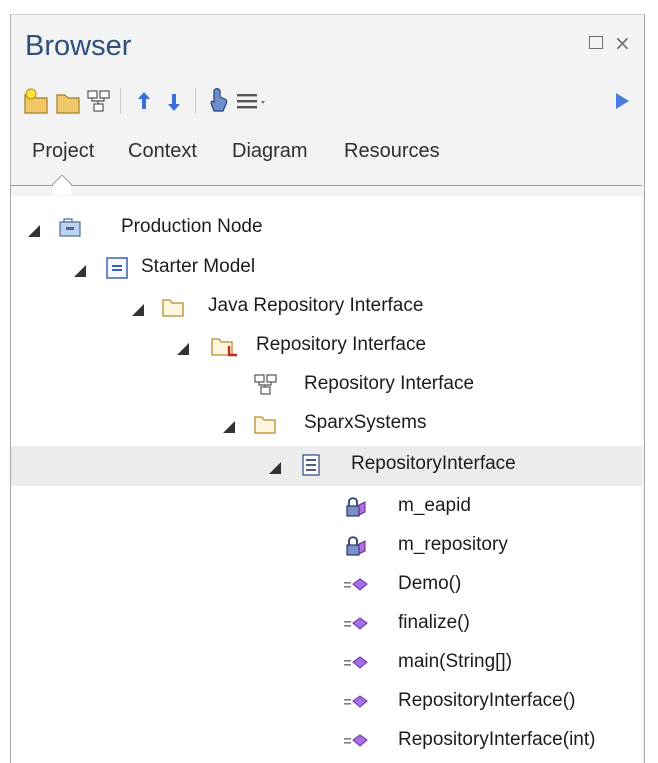 This screenshot has height=763, width=658. I want to click on tree-item: RepositoryInterface(), so click(326, 703).